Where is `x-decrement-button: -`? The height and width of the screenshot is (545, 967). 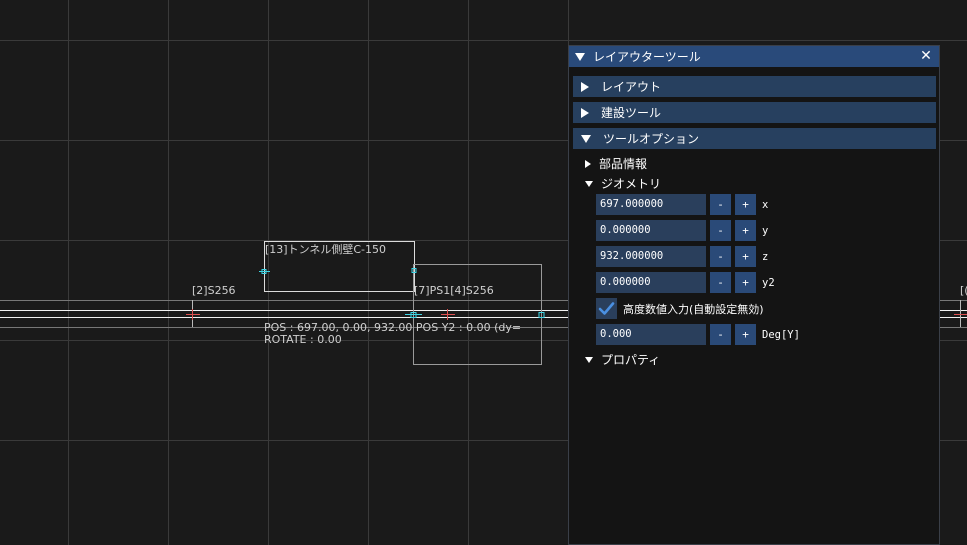 x-decrement-button: - is located at coordinates (720, 204).